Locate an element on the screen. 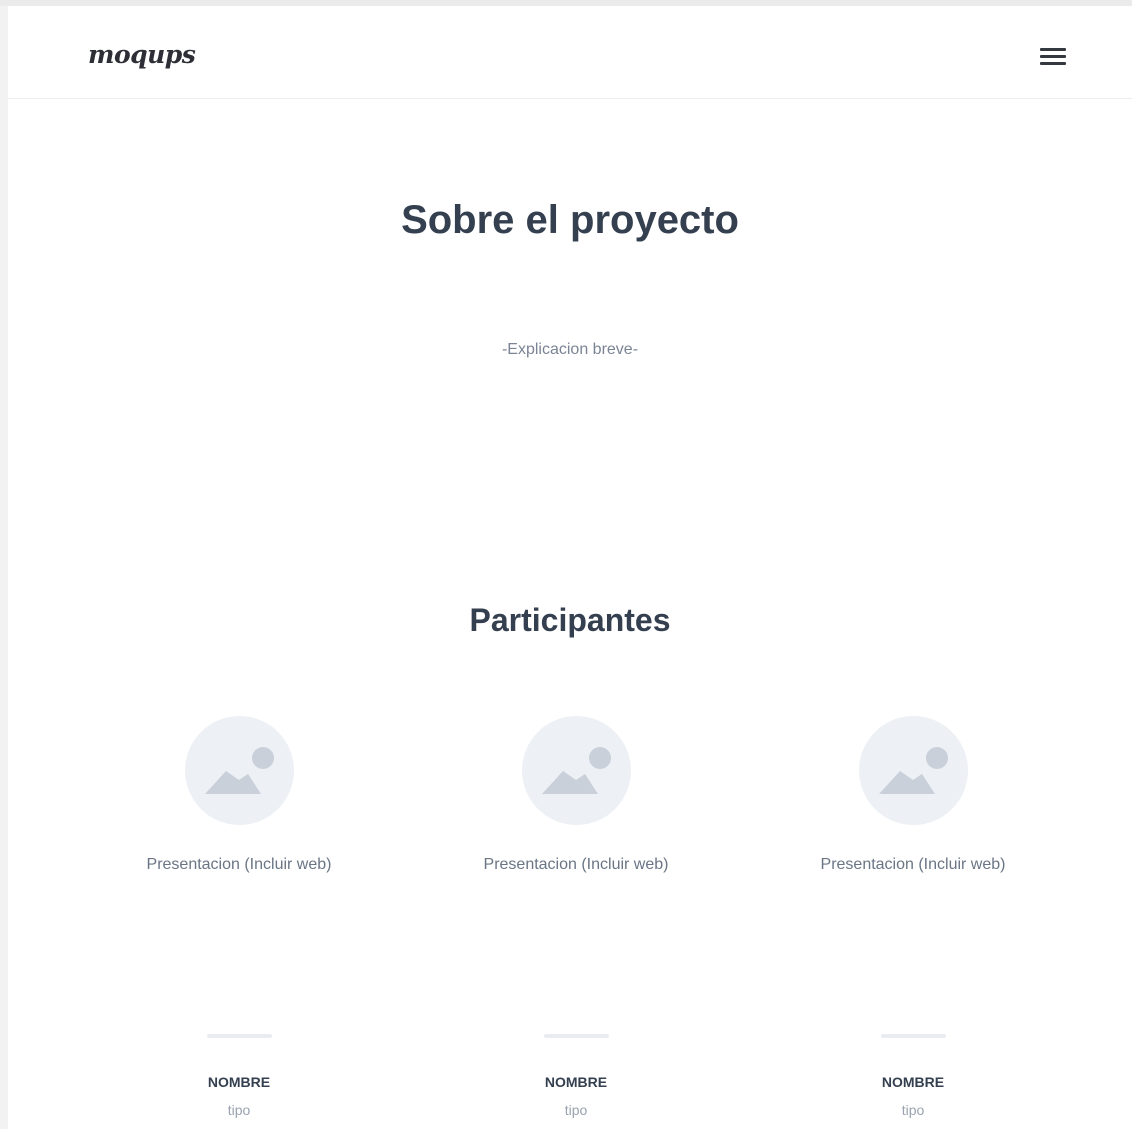 This screenshot has width=1132, height=1129. hamburger-menu-icon is located at coordinates (1053, 57).